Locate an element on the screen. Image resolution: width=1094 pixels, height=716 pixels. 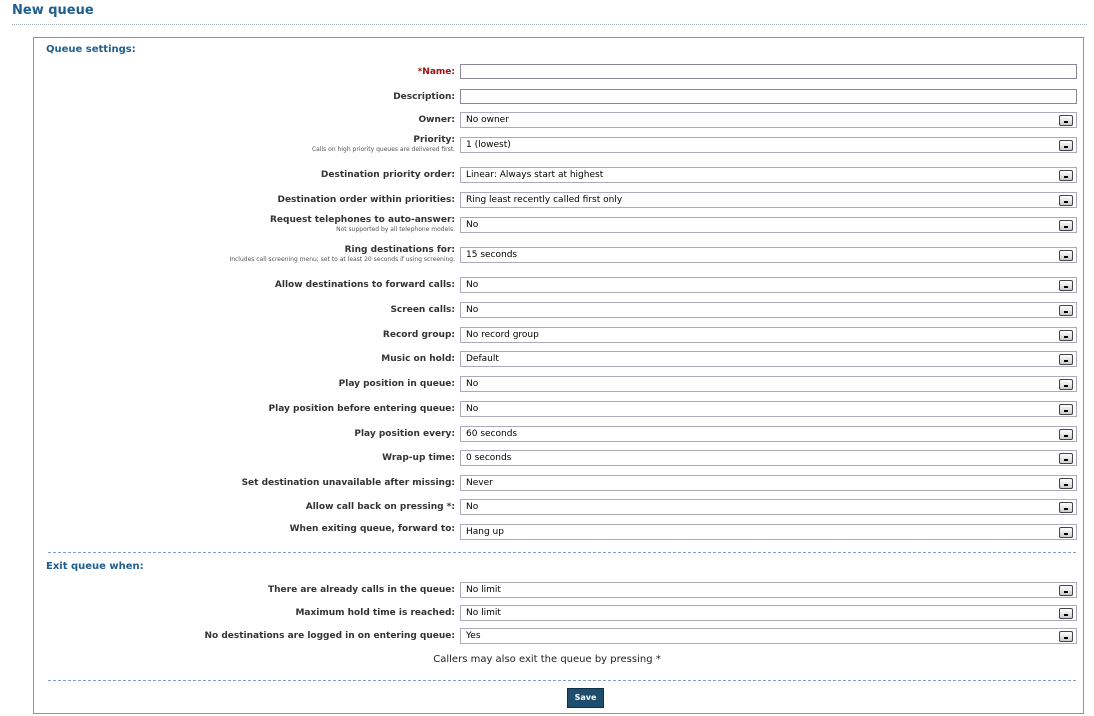
exit-forward-select: Hang up is located at coordinates (768, 532).